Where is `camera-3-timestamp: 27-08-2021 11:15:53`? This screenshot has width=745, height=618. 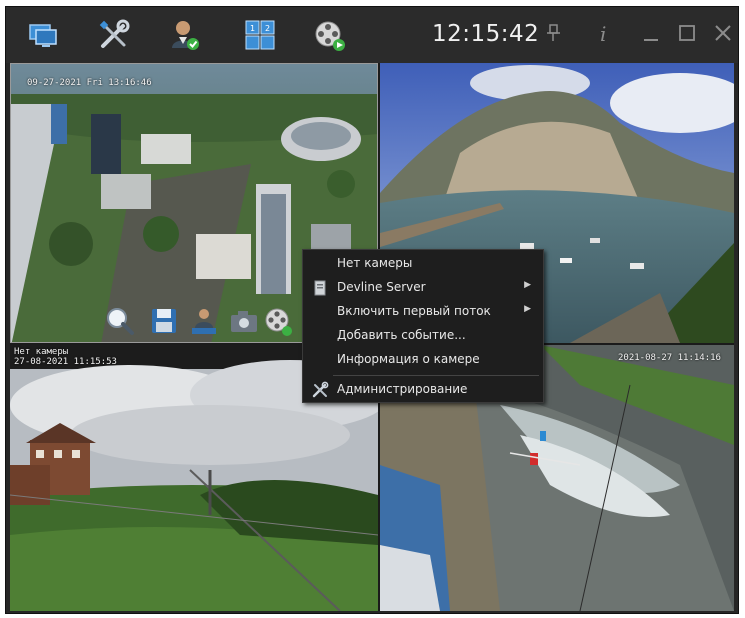 camera-3-timestamp: 27-08-2021 11:15:53 is located at coordinates (65, 362).